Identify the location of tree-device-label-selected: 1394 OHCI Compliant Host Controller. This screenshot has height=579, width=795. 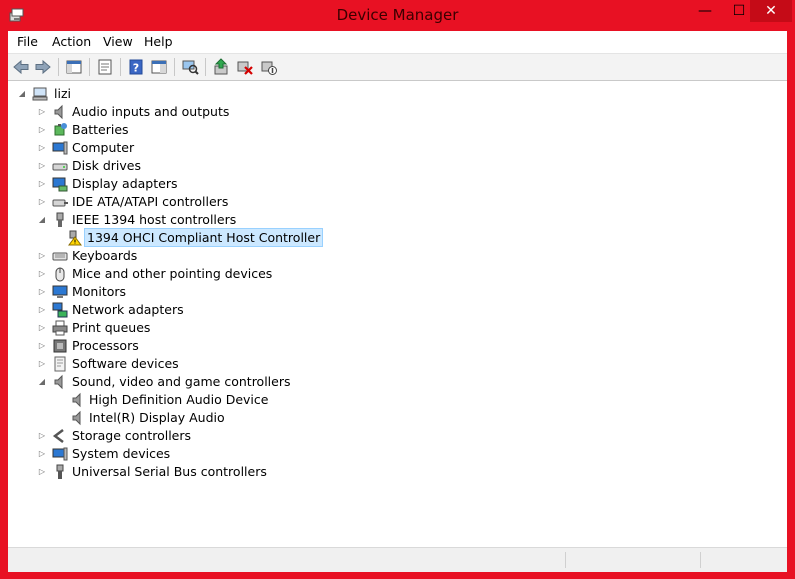
(204, 237).